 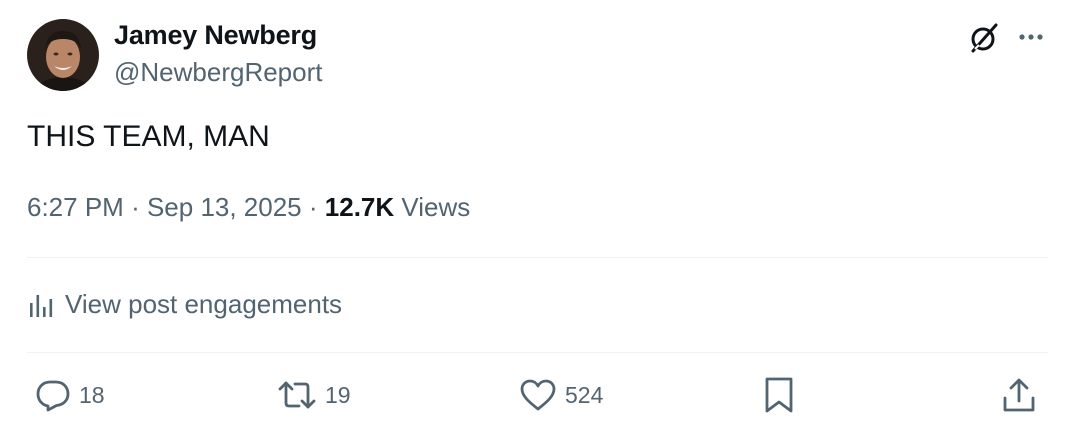 I want to click on author-handle: @NewbergReport, so click(x=218, y=72).